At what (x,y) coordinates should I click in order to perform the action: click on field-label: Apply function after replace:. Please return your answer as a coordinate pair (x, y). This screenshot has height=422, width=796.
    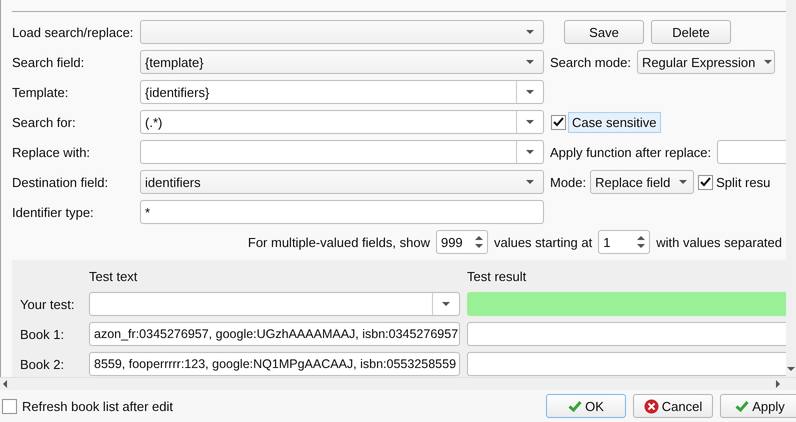
    Looking at the image, I should click on (631, 152).